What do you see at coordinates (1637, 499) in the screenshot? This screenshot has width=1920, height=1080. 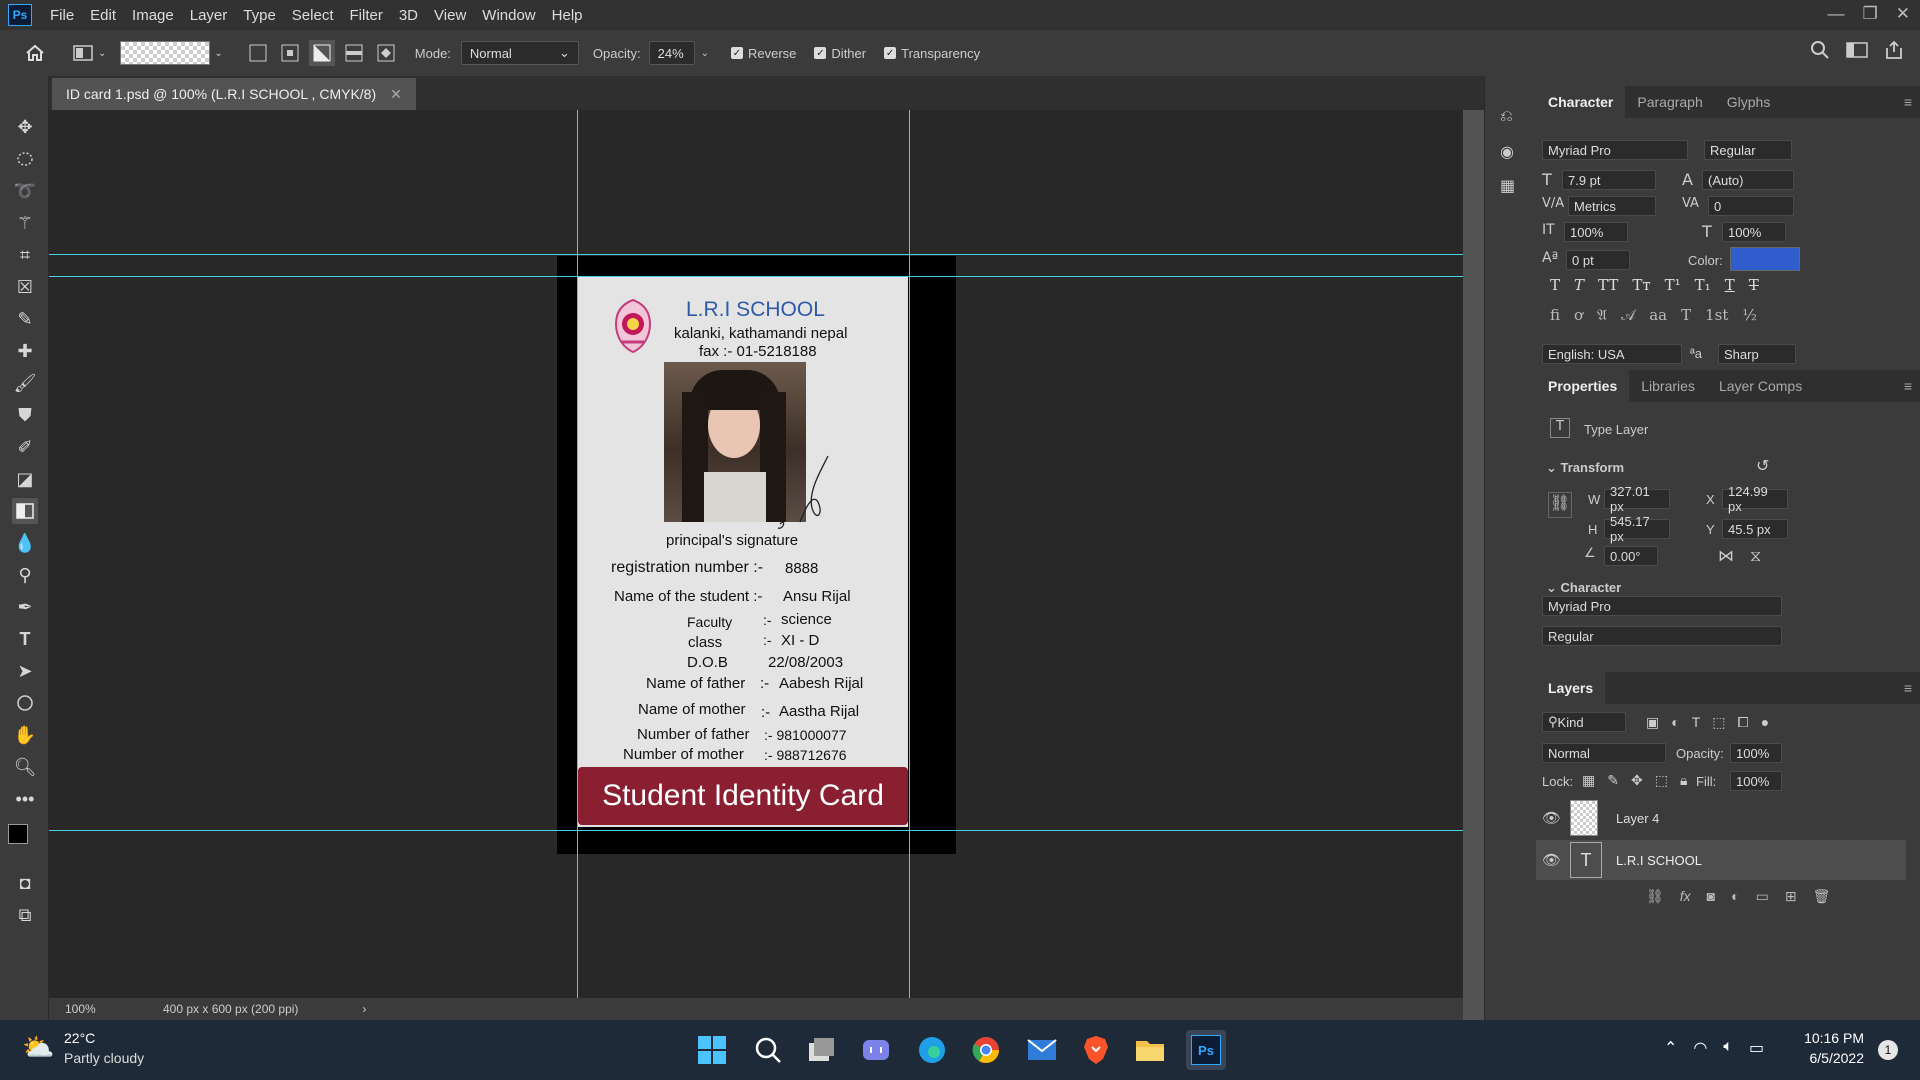 I see `width-input: 327.01 px` at bounding box center [1637, 499].